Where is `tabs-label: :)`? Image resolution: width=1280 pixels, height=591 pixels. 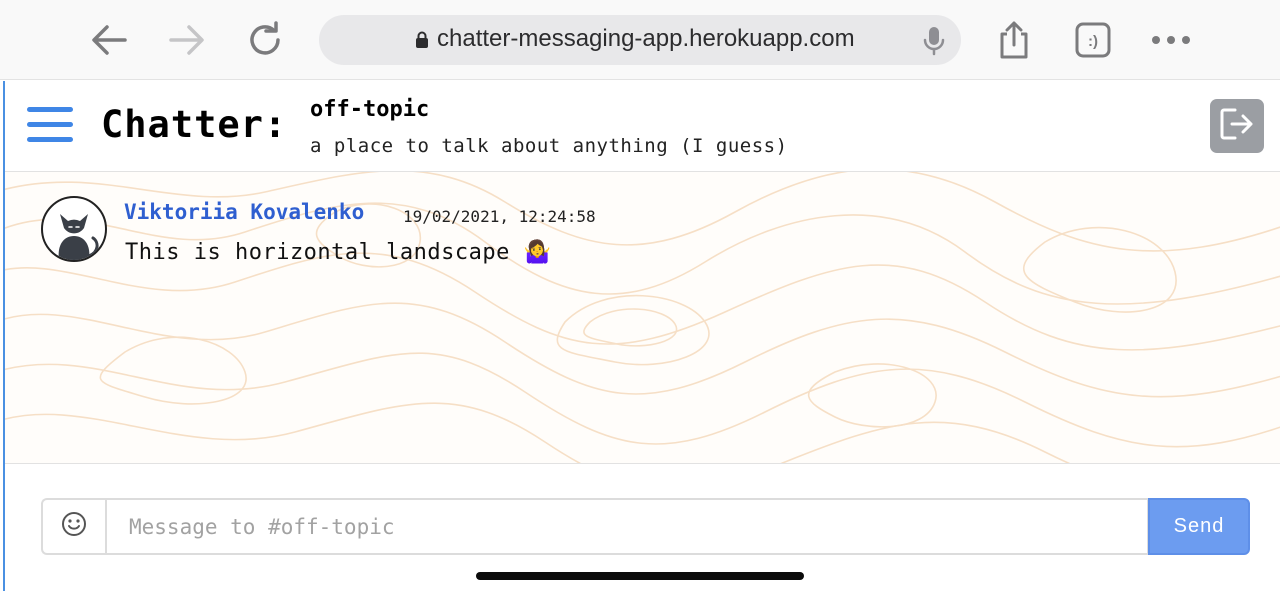
tabs-label: :) is located at coordinates (1093, 41).